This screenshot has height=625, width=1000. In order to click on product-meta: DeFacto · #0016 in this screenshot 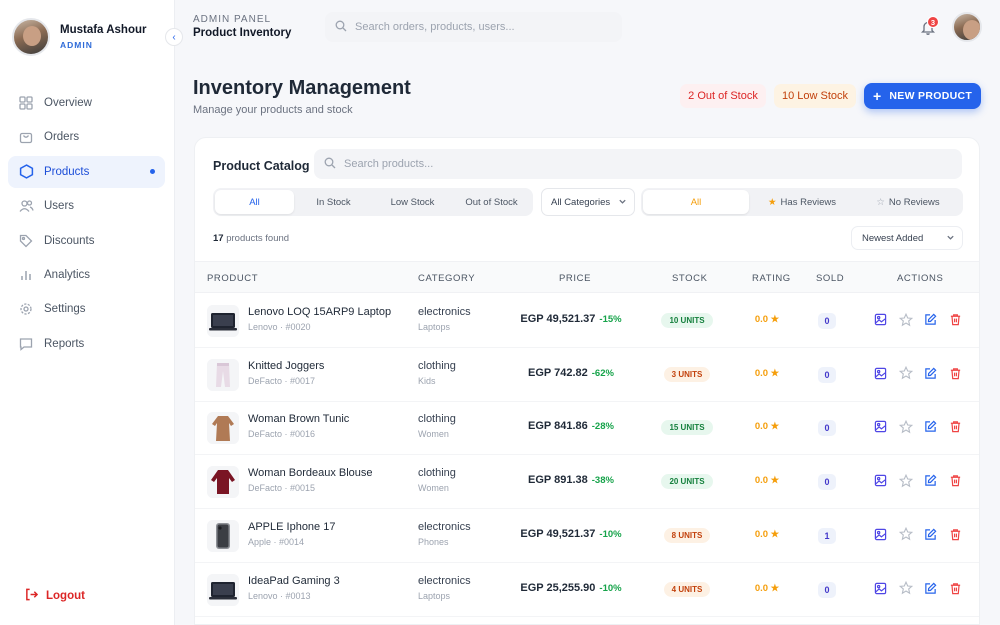, I will do `click(282, 434)`.